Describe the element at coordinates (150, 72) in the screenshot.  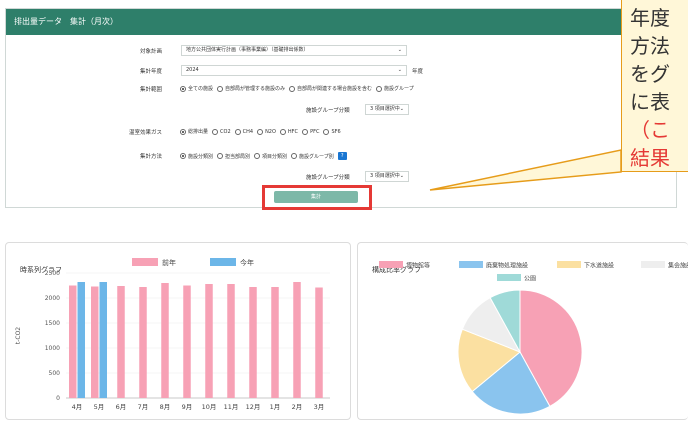
I see `year-label: 集計年度` at that location.